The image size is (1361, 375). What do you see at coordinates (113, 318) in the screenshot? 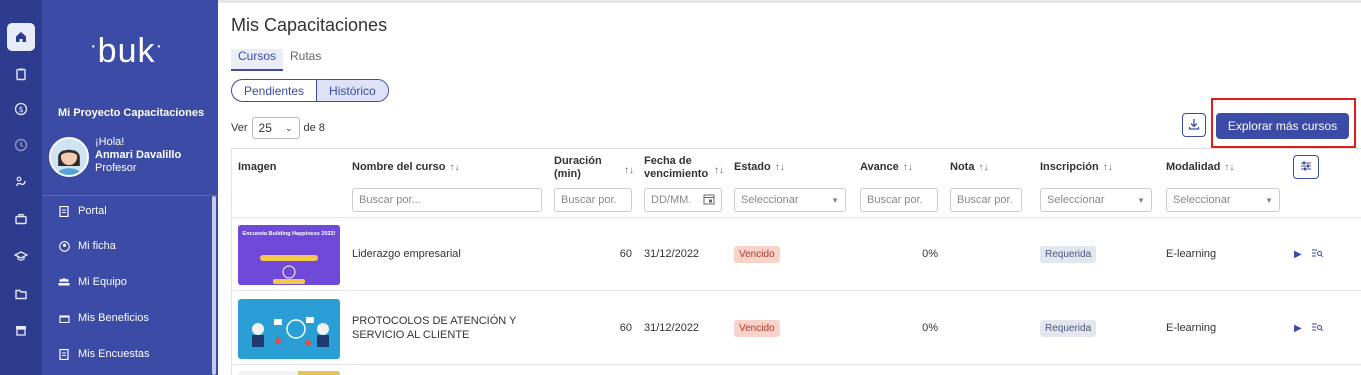
I see `sidebar-item-label: Mis Beneficios` at bounding box center [113, 318].